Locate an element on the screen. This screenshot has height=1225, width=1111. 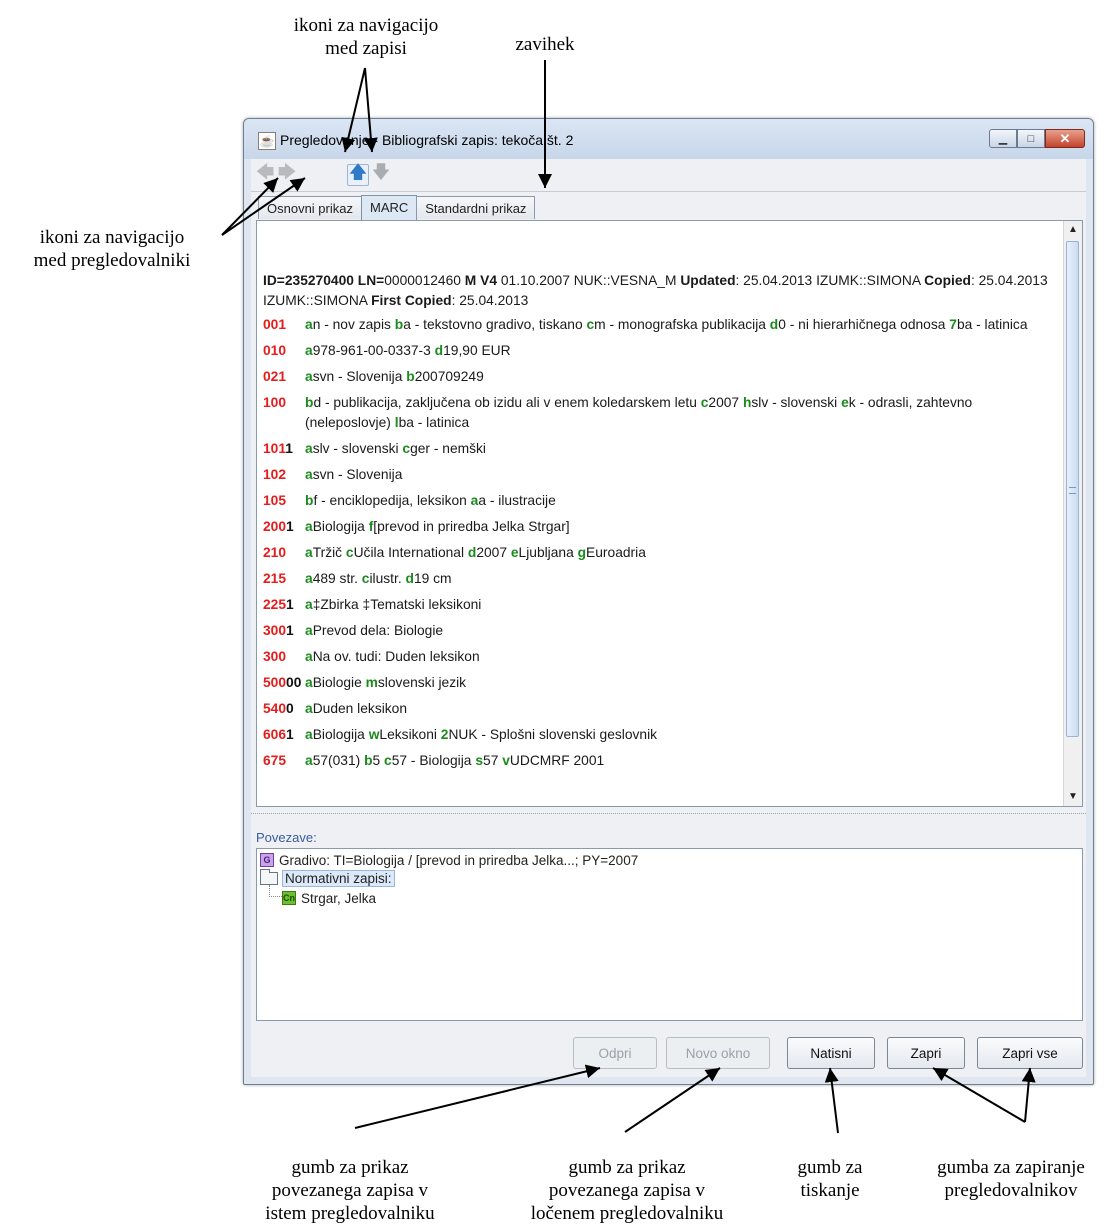
arrow-close-pointer is located at coordinates (979, 1095).